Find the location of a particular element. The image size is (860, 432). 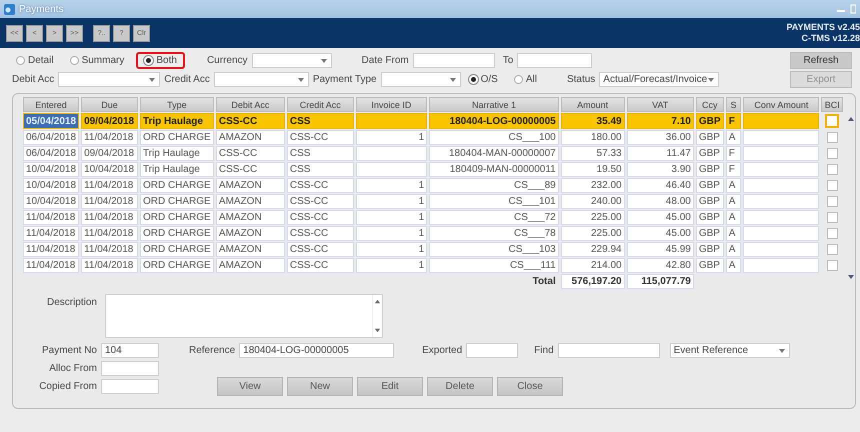

table-cell: 45.00 is located at coordinates (660, 217).